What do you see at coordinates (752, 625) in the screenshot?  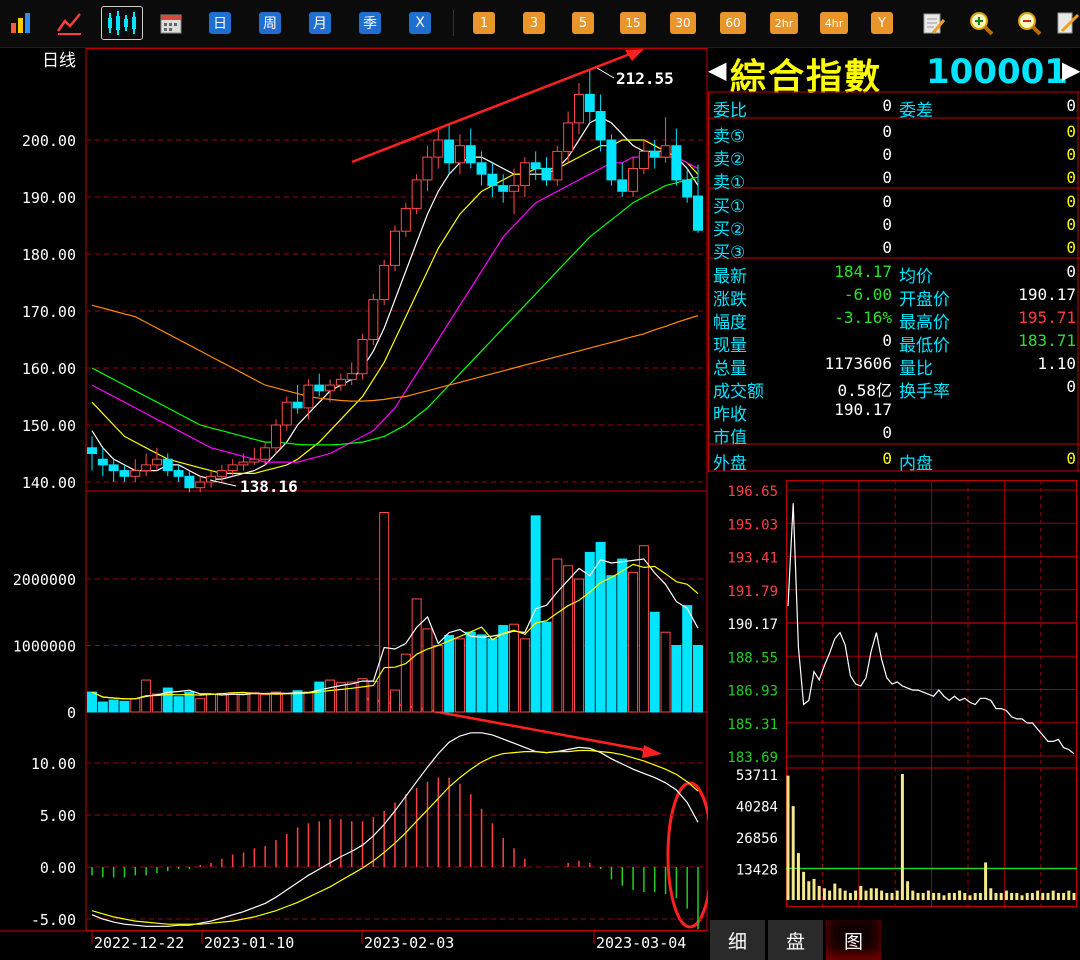 I see `intraday-price-tick: 190.17` at bounding box center [752, 625].